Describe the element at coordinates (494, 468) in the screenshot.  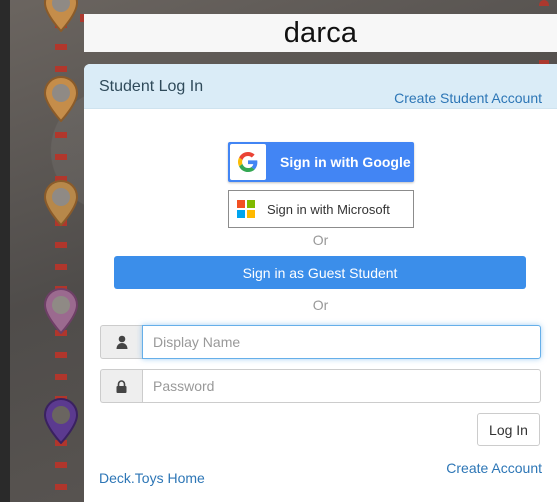
I see `create-account-link: Create Account` at that location.